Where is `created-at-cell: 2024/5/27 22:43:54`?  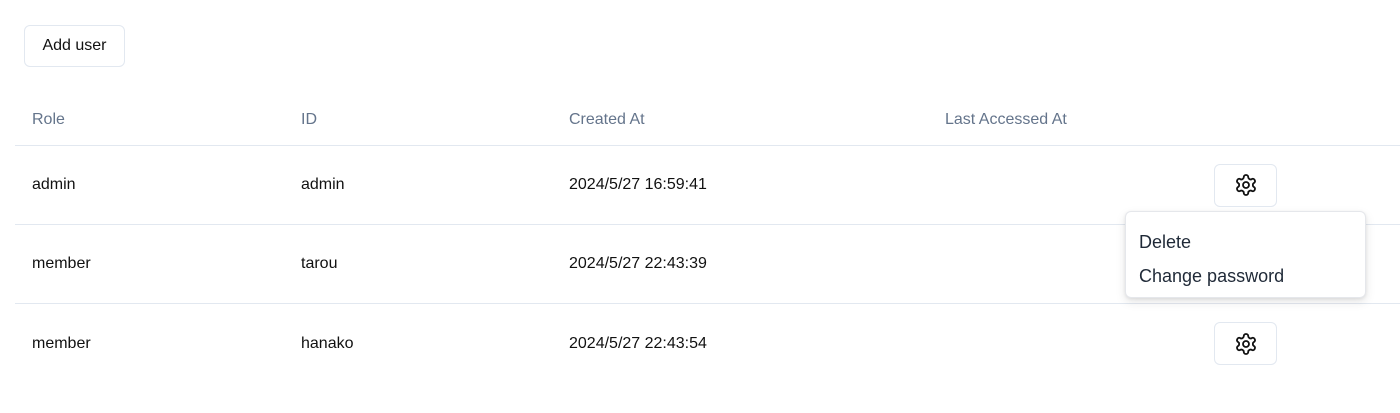
created-at-cell: 2024/5/27 22:43:54 is located at coordinates (638, 343).